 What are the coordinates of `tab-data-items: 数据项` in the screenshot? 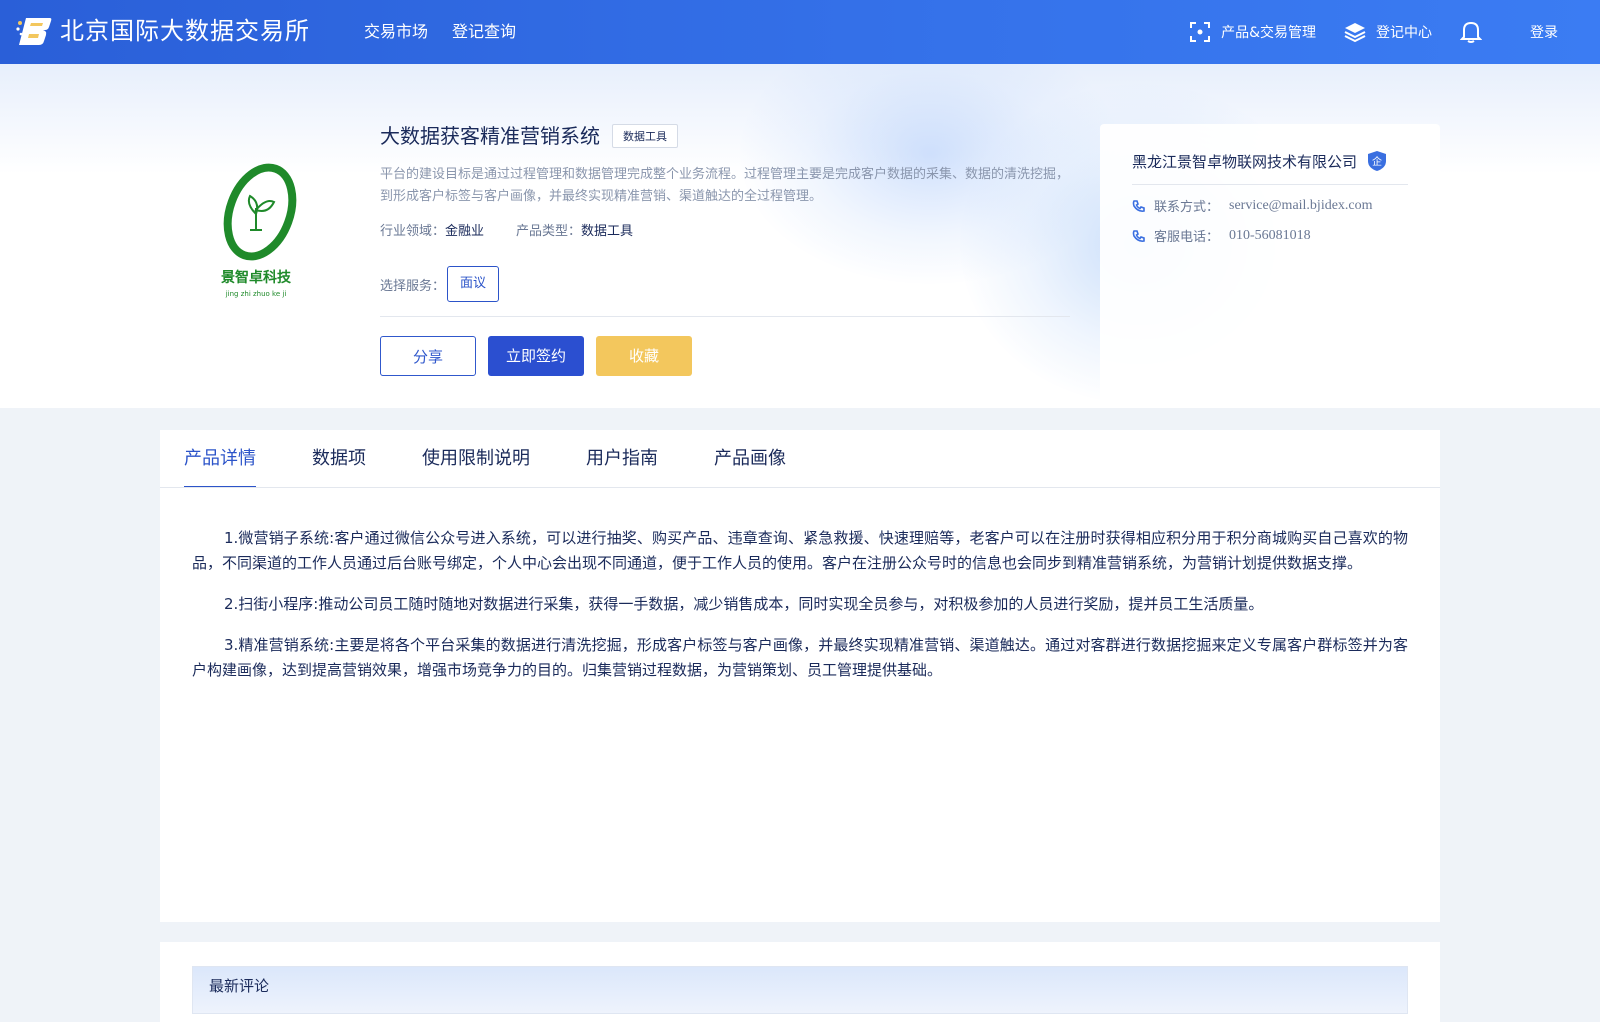 It's located at (339, 459).